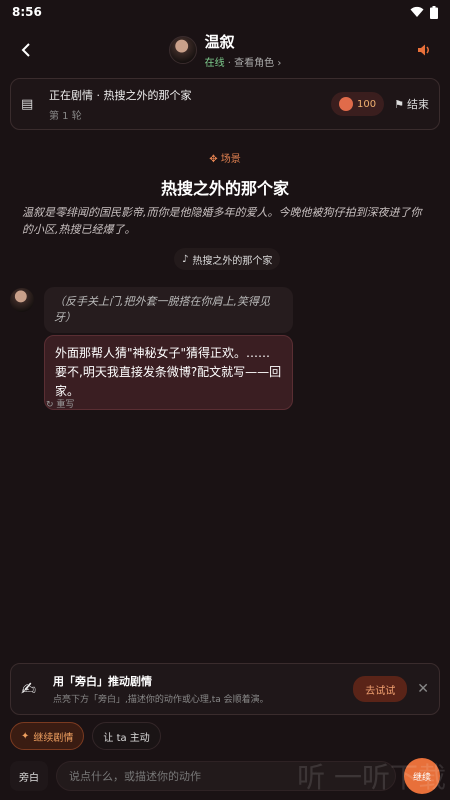  I want to click on let-ta-chip: 让 ta 主动, so click(126, 736).